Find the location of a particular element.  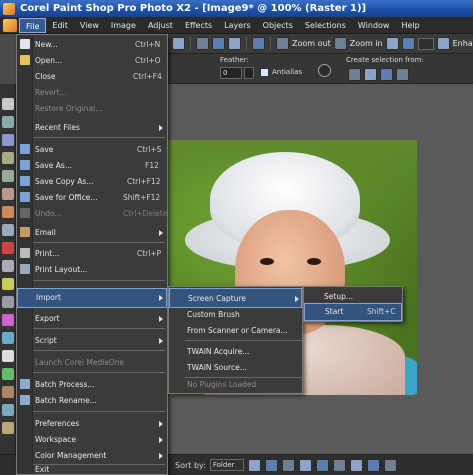

new-icon is located at coordinates (202, 43).